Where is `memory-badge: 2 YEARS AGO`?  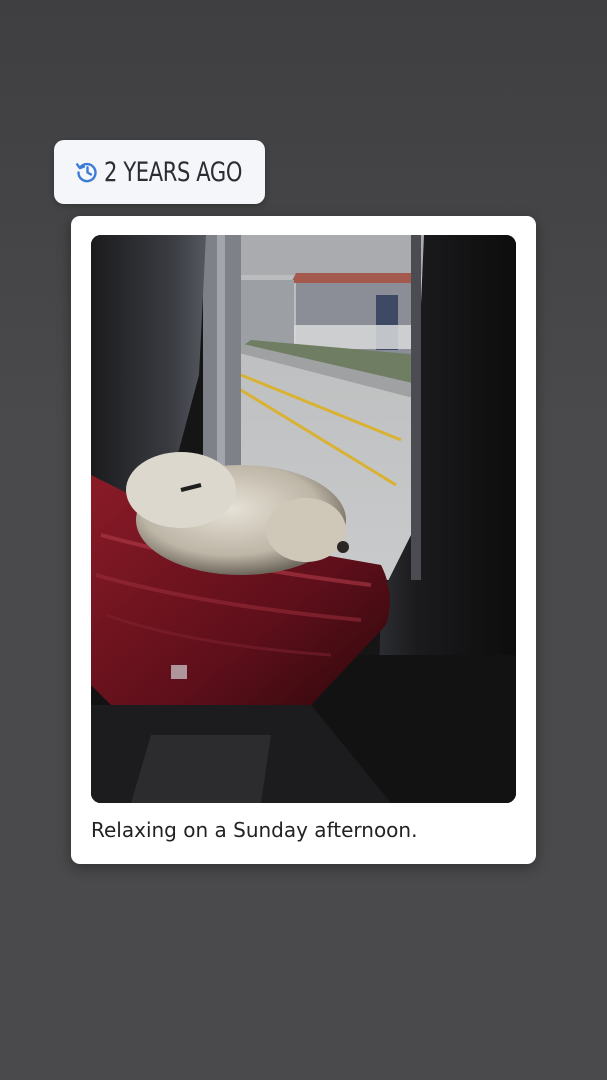 memory-badge: 2 YEARS AGO is located at coordinates (159, 172).